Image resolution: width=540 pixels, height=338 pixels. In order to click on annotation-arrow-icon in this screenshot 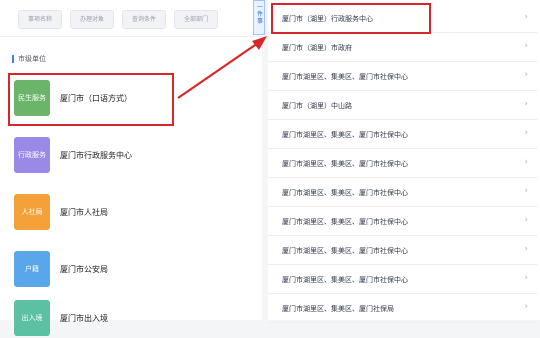, I will do `click(222, 67)`.